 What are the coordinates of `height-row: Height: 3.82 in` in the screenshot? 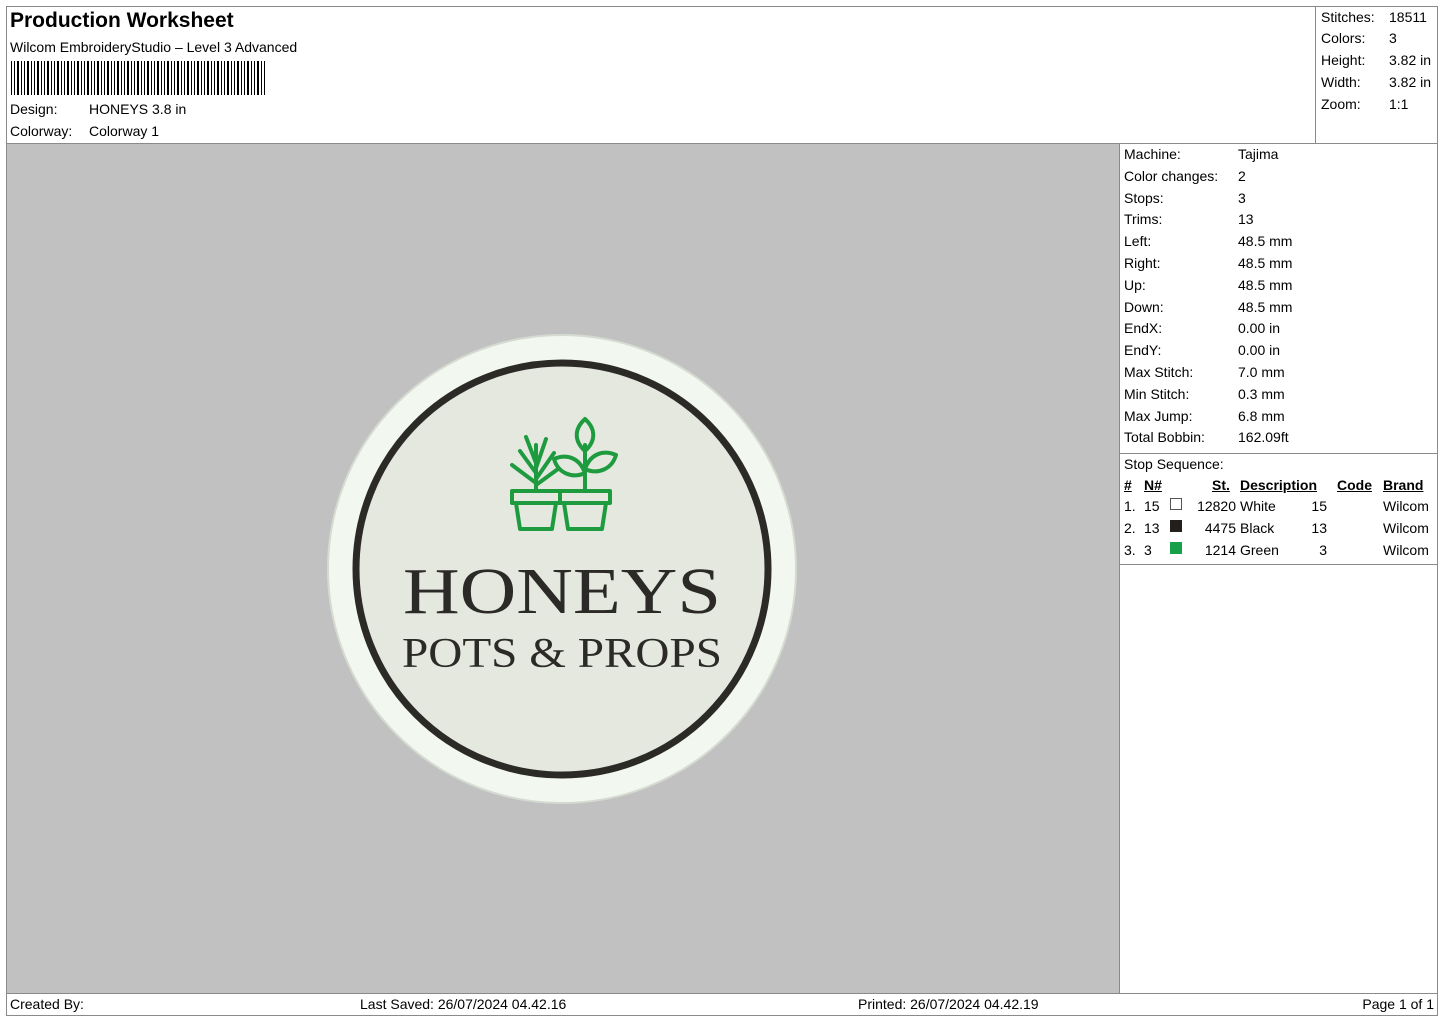 It's located at (1379, 60).